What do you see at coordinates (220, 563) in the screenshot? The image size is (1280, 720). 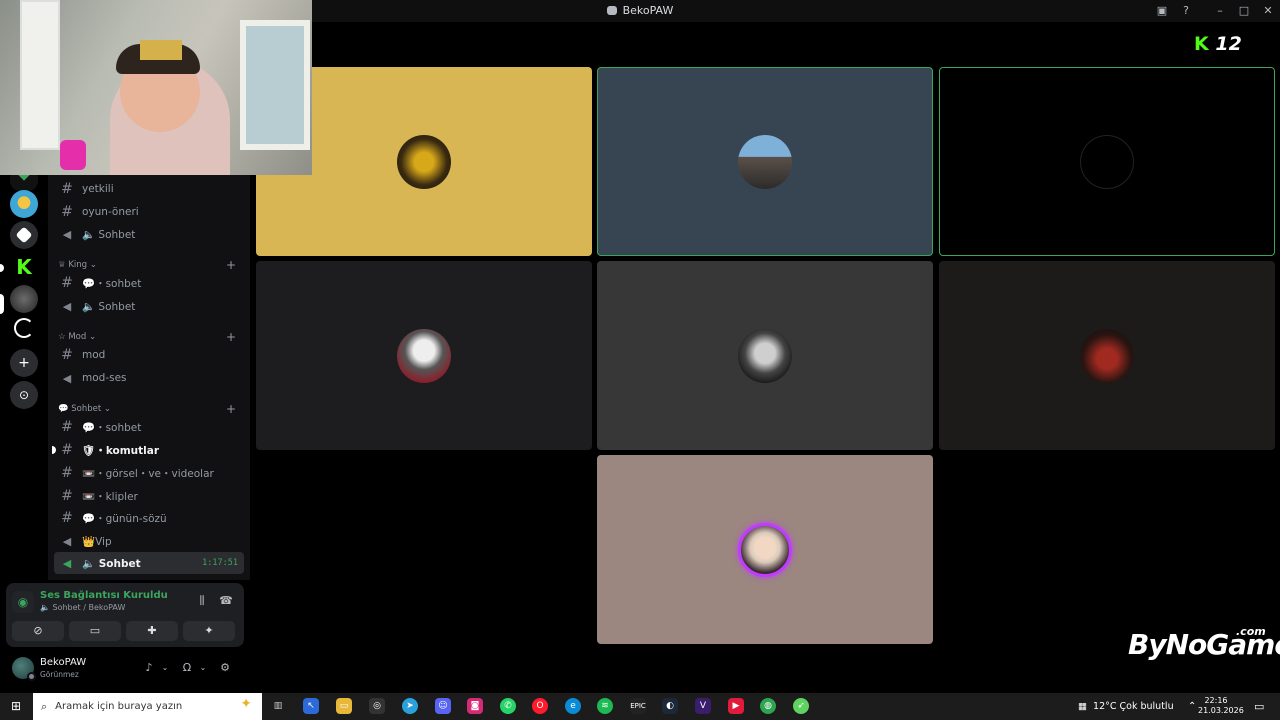 I see `voice-timer: 1:17:51` at bounding box center [220, 563].